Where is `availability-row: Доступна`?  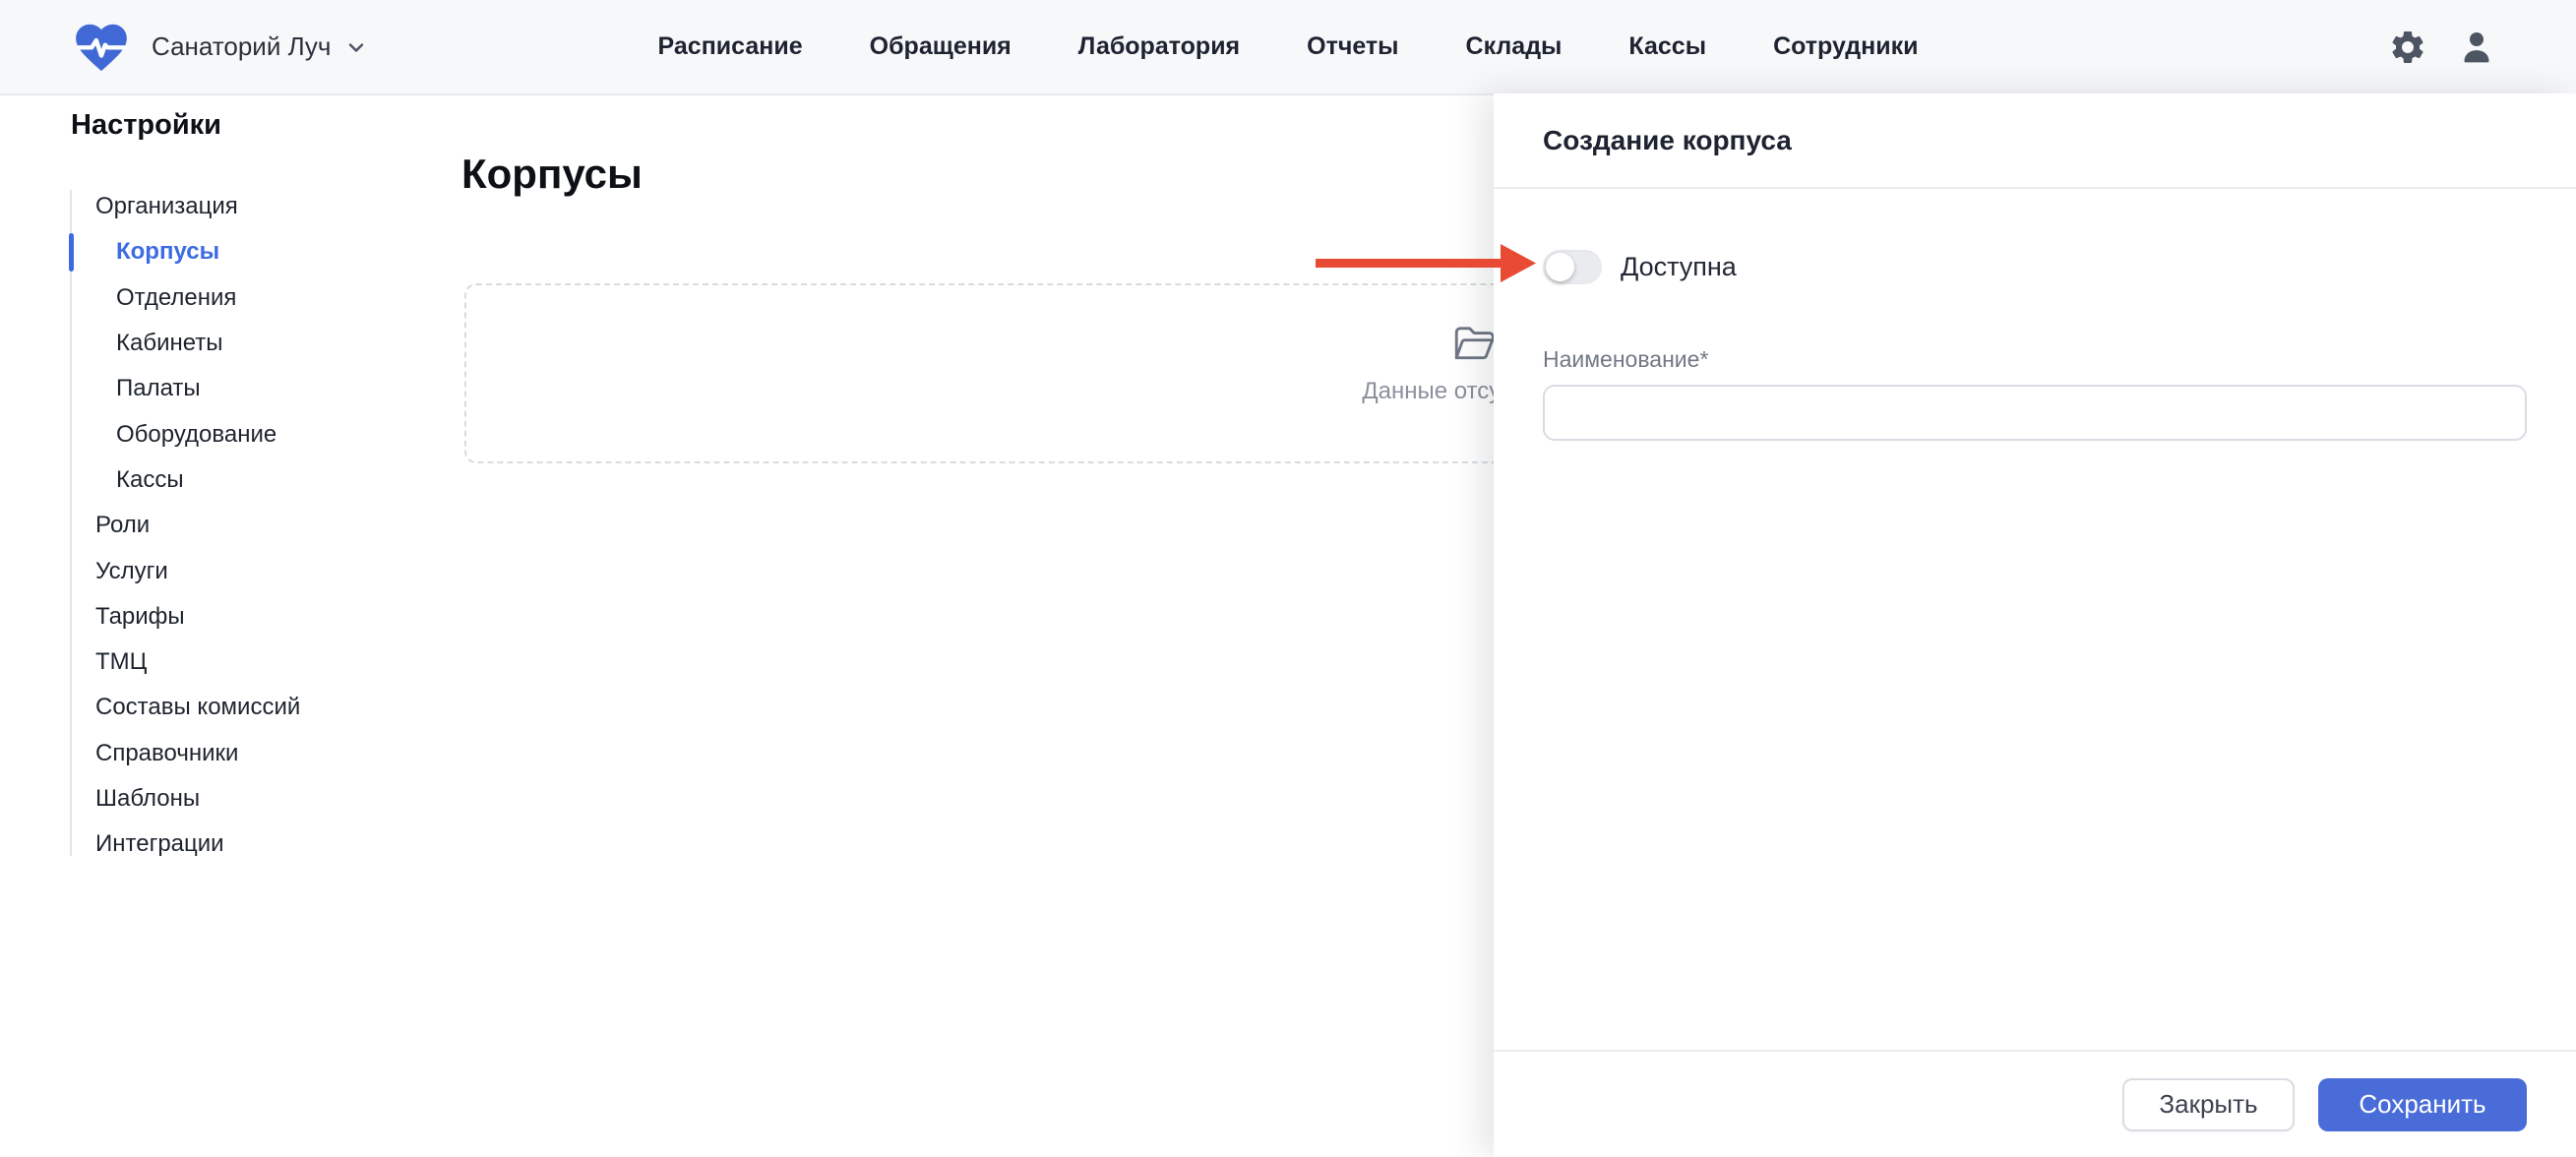
availability-row: Доступна is located at coordinates (2035, 267).